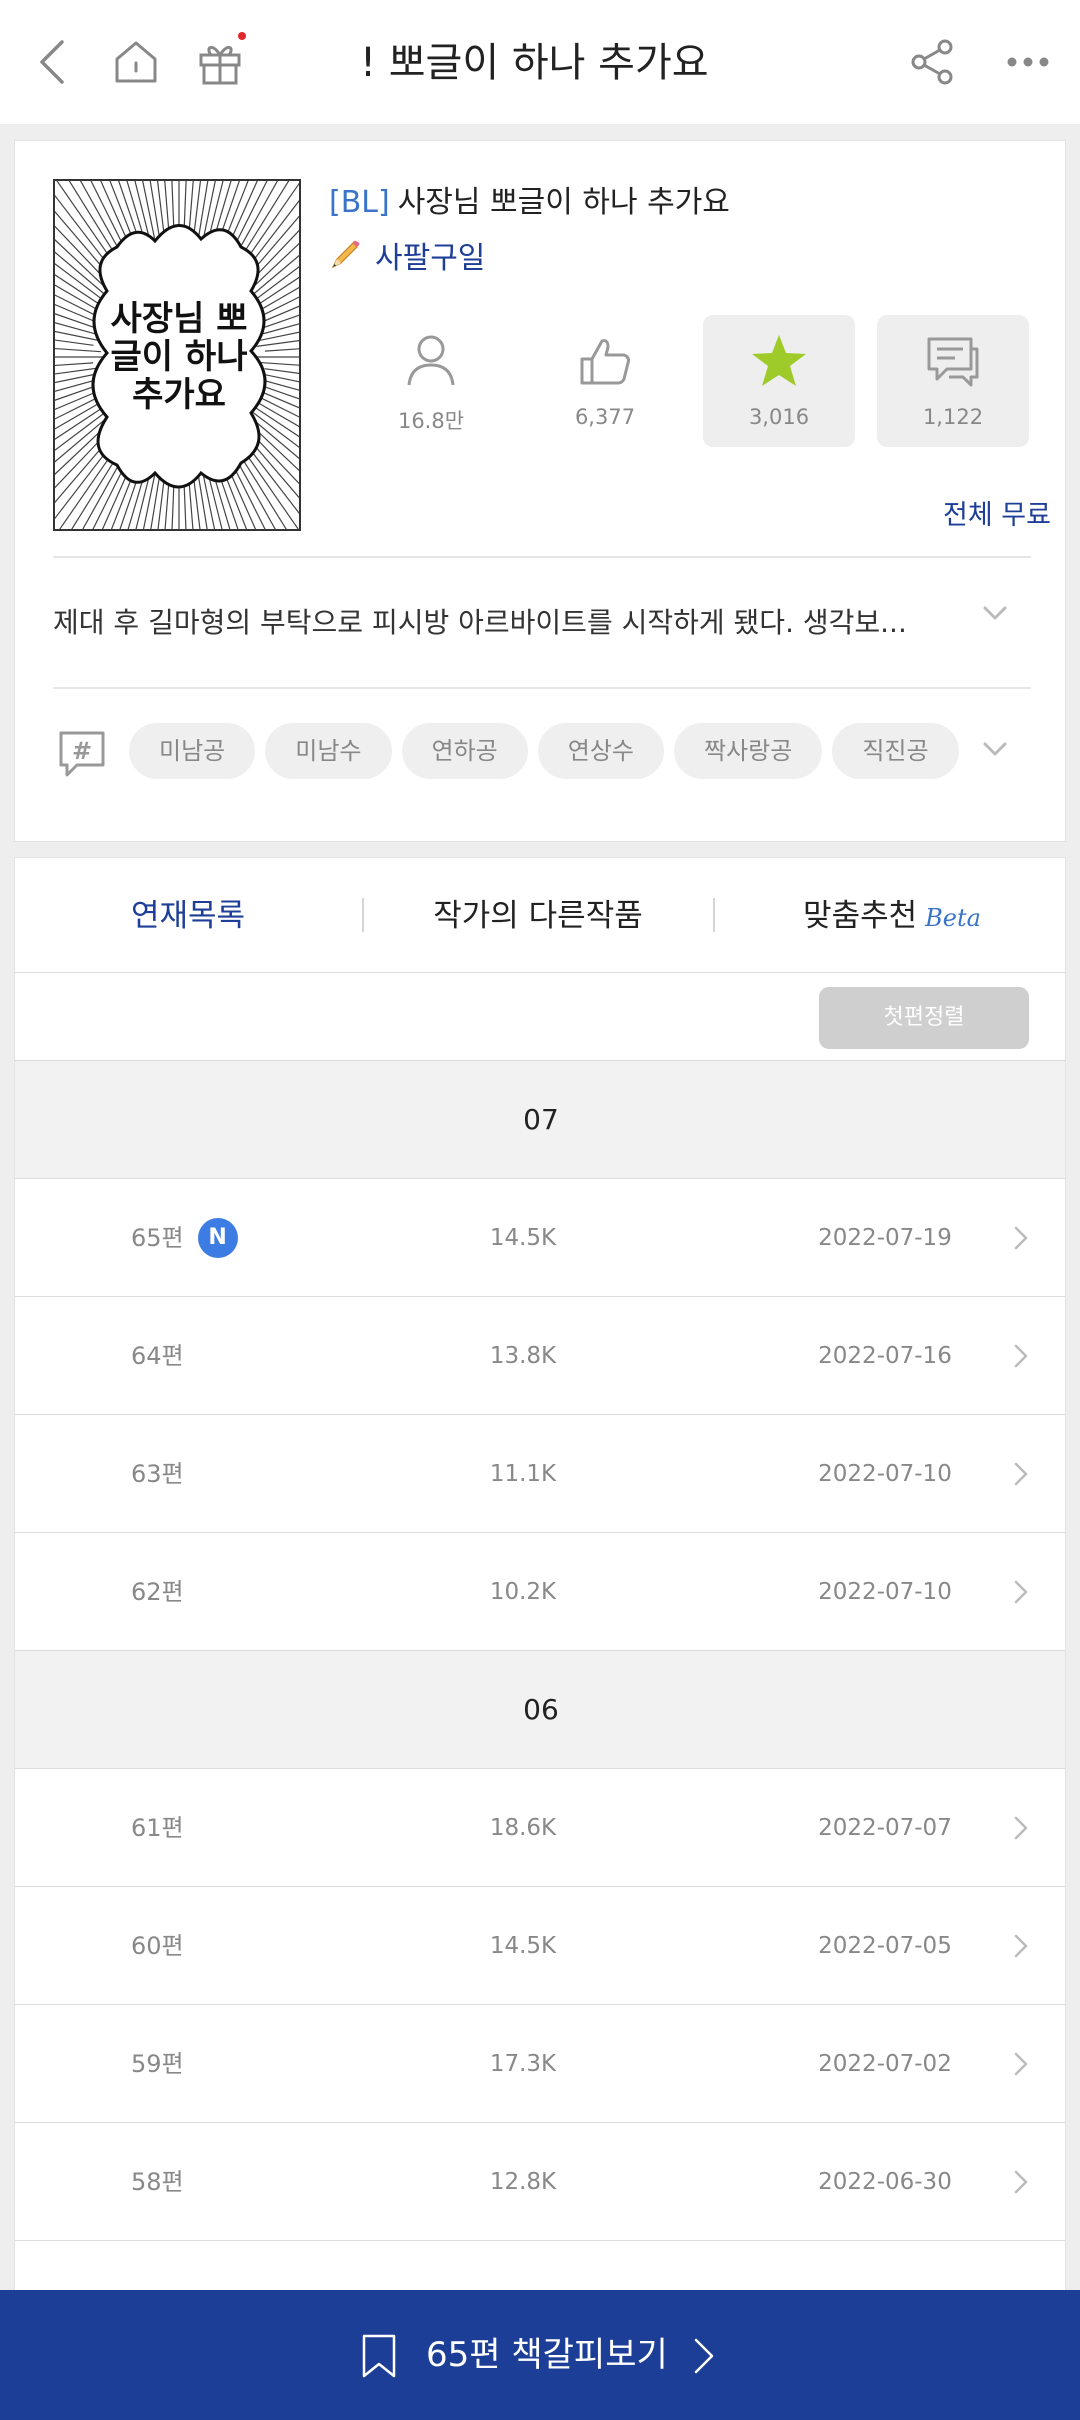 This screenshot has width=1080, height=2420. I want to click on tag-chip: 연하공, so click(464, 751).